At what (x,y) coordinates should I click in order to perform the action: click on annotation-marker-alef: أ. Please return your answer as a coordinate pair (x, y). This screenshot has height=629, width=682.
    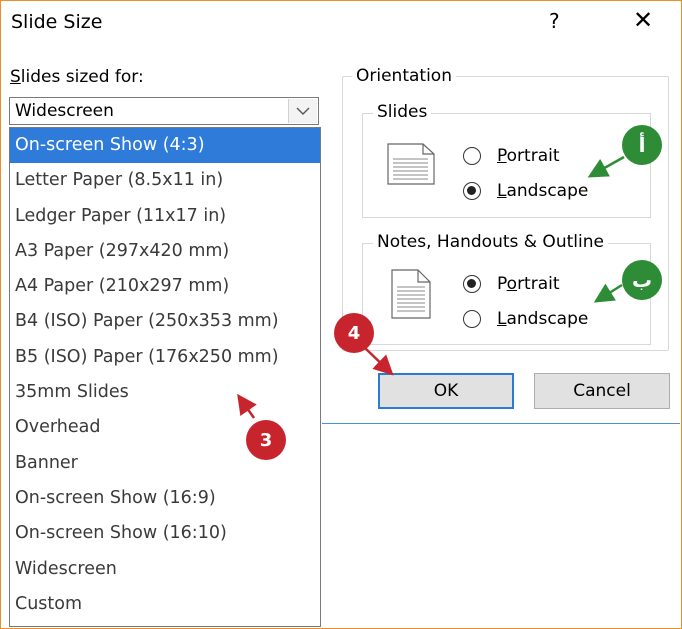
    Looking at the image, I should click on (642, 145).